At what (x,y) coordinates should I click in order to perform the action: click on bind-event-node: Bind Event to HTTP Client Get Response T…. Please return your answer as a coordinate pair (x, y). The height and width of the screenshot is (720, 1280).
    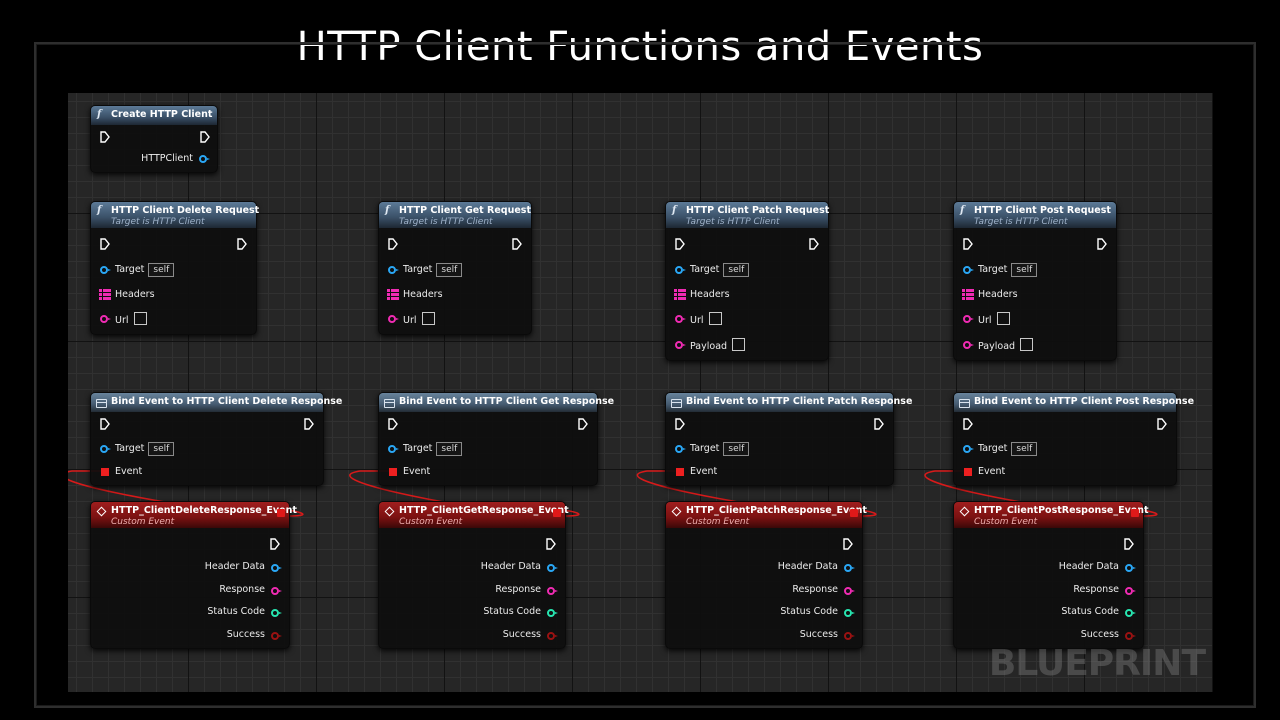
    Looking at the image, I should click on (496, 439).